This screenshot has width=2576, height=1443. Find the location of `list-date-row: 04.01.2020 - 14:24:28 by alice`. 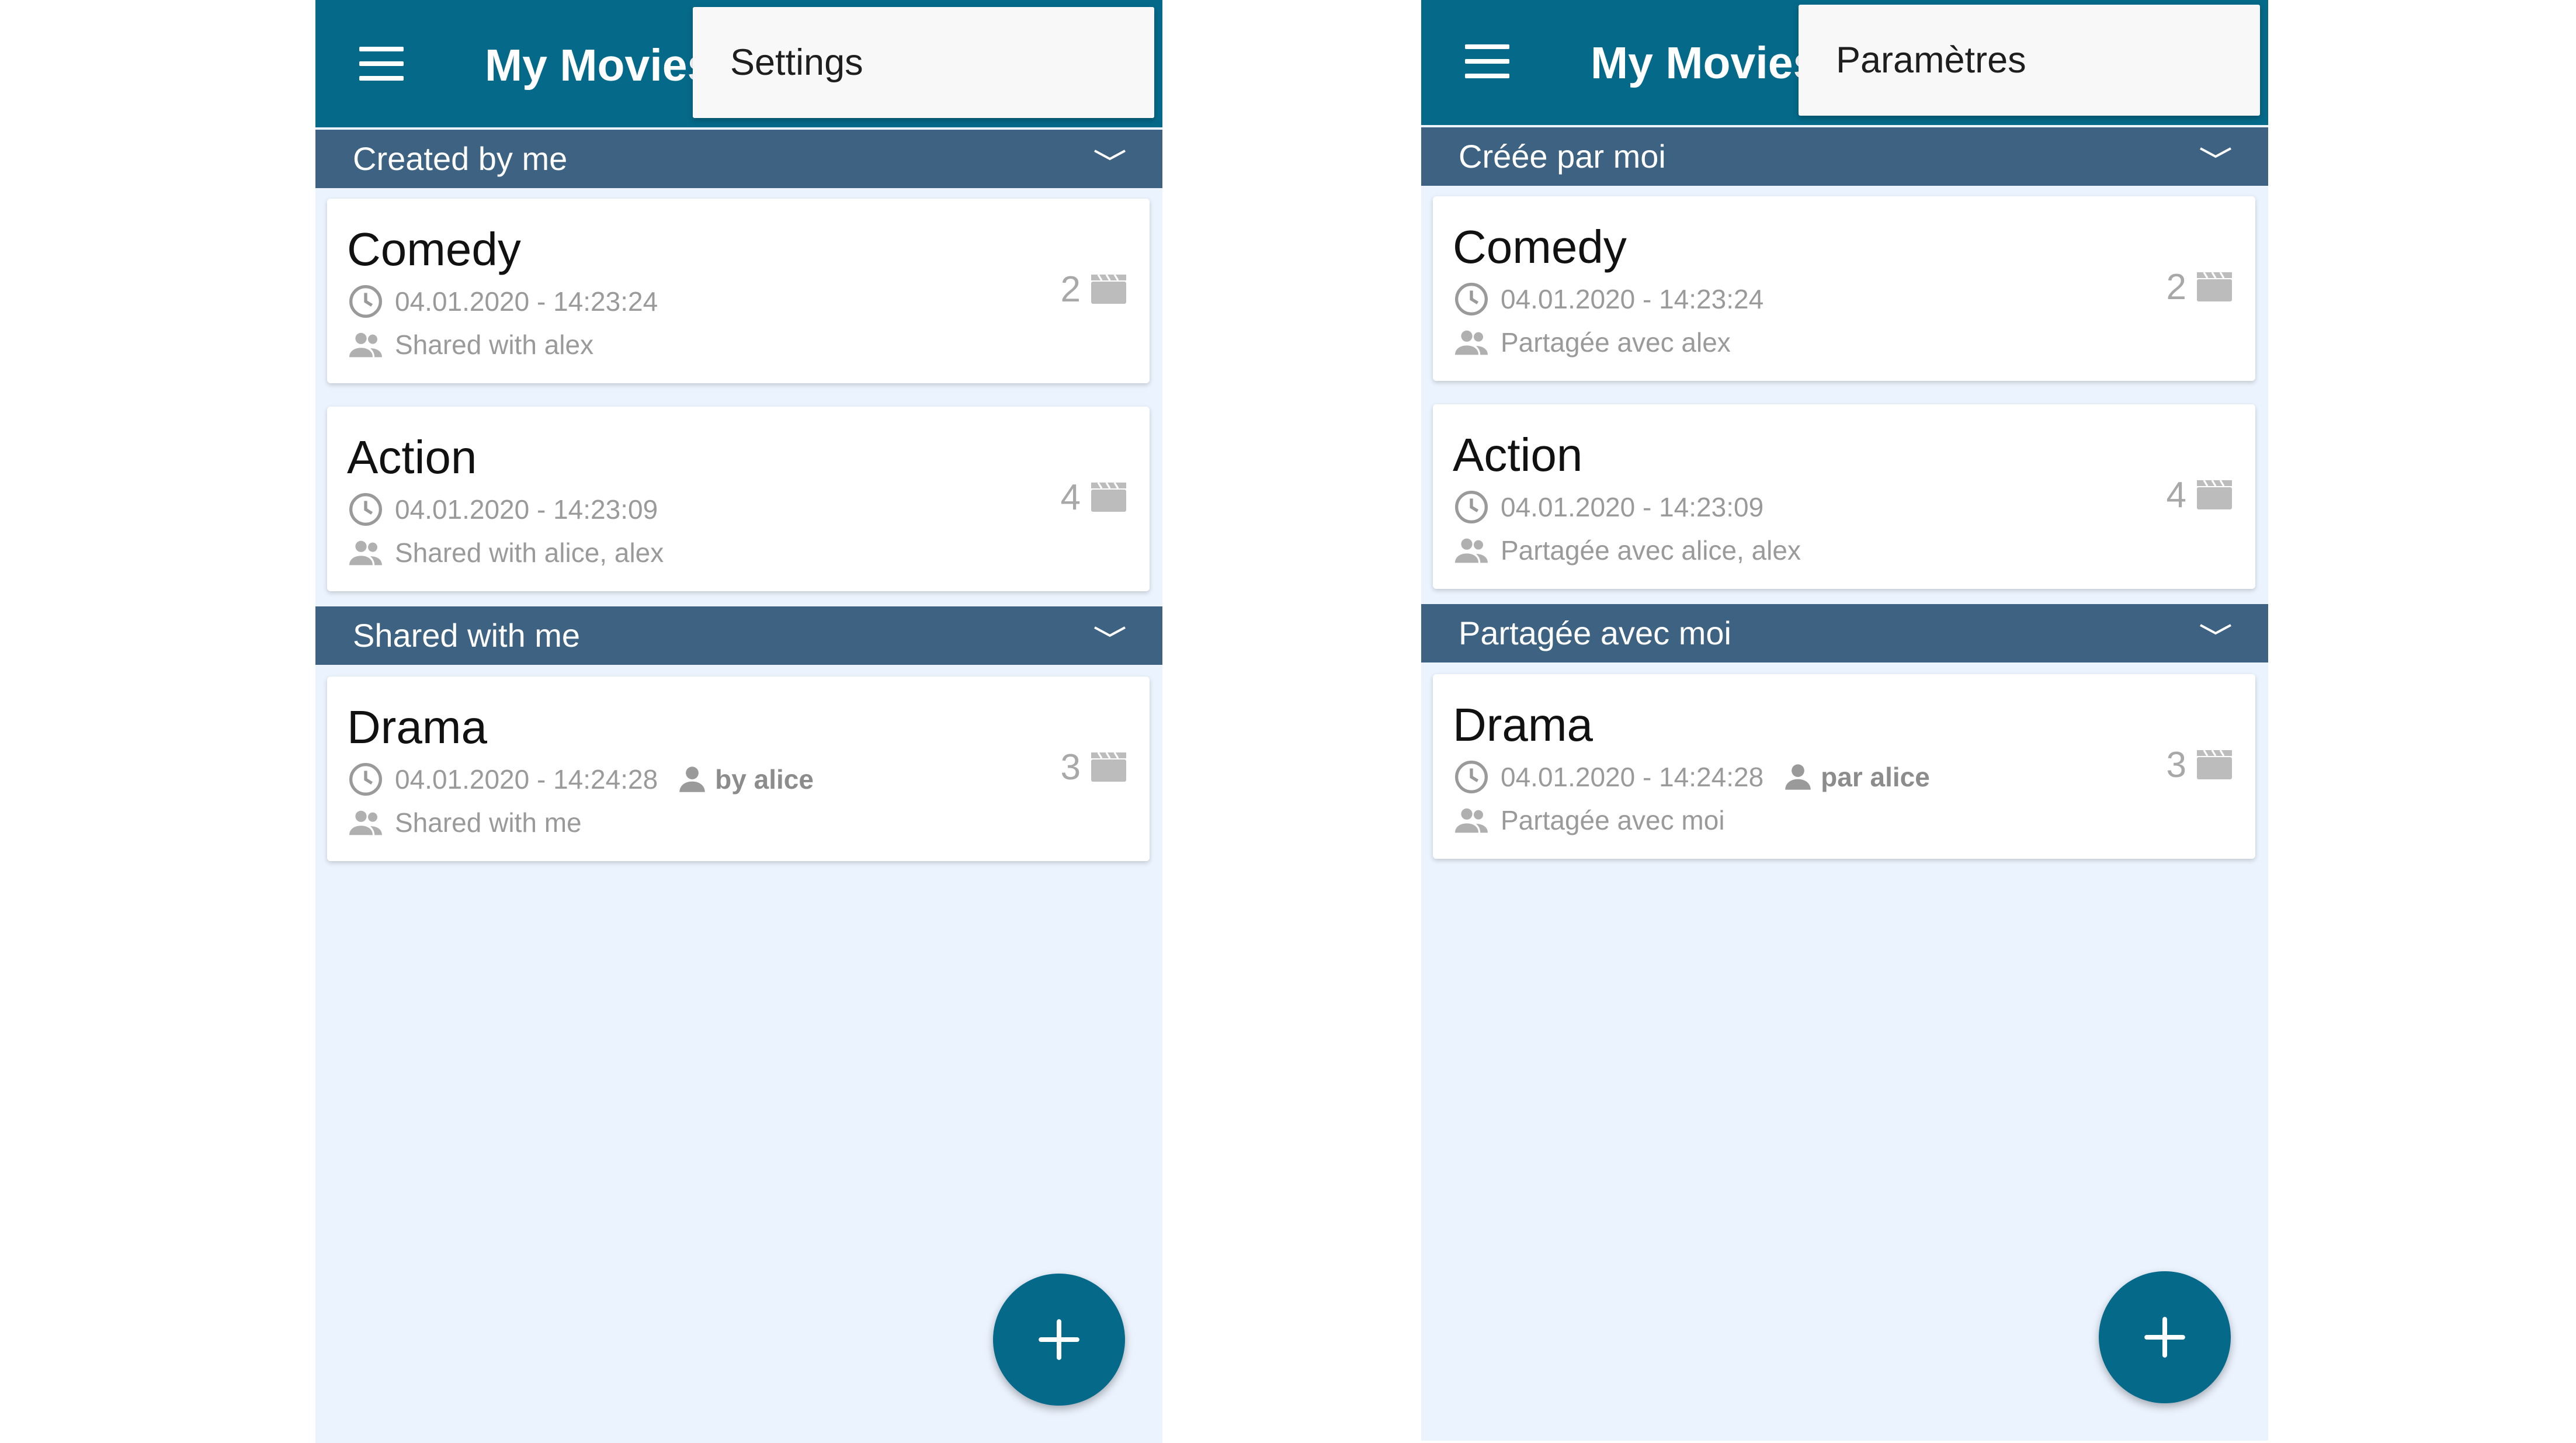

list-date-row: 04.01.2020 - 14:24:28 by alice is located at coordinates (580, 780).